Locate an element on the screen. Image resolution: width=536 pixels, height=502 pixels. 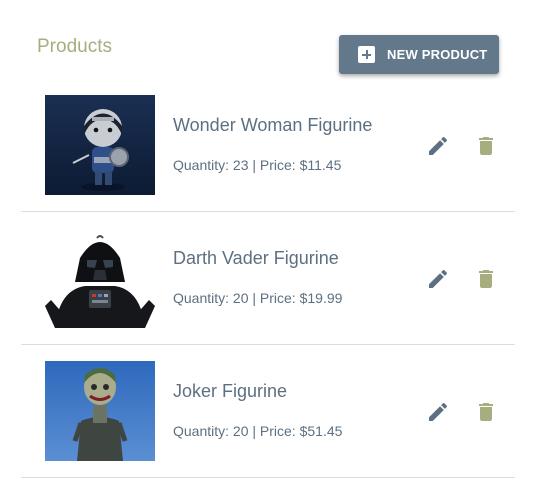
new-product-button: NEW PRODUCT is located at coordinates (419, 54).